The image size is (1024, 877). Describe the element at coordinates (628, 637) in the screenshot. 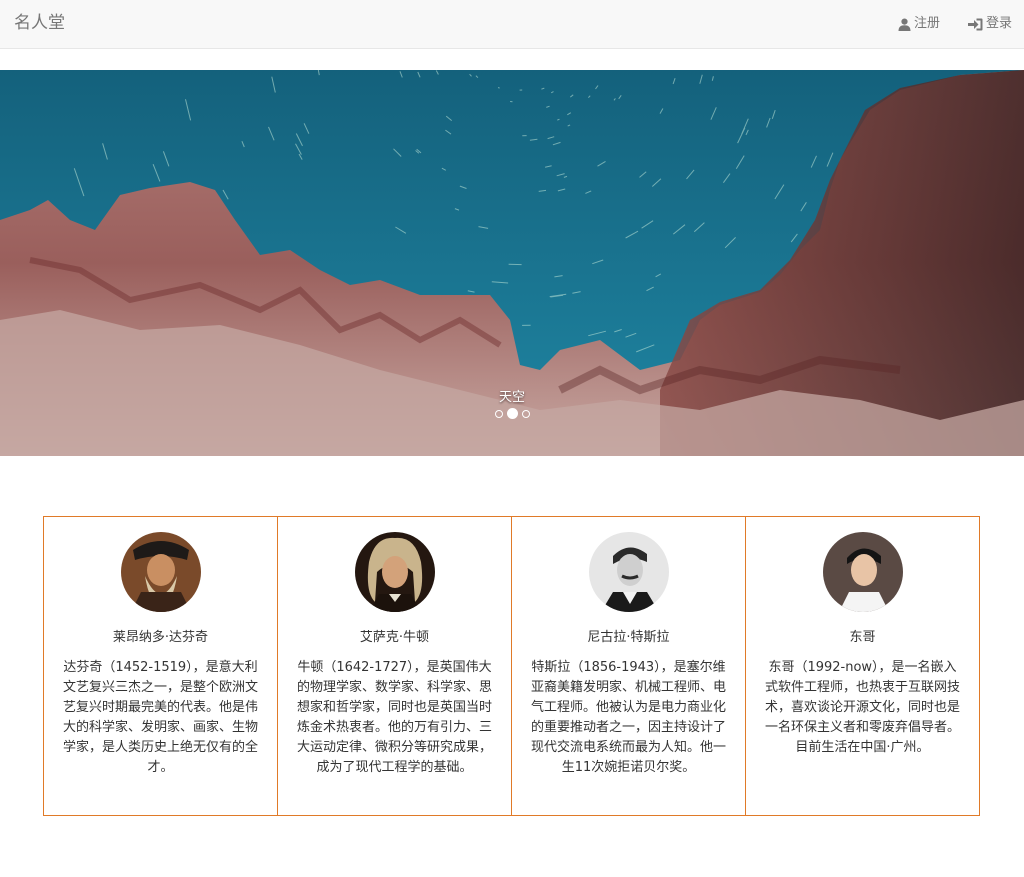

I see `person-name: 尼古拉·特斯拉` at that location.